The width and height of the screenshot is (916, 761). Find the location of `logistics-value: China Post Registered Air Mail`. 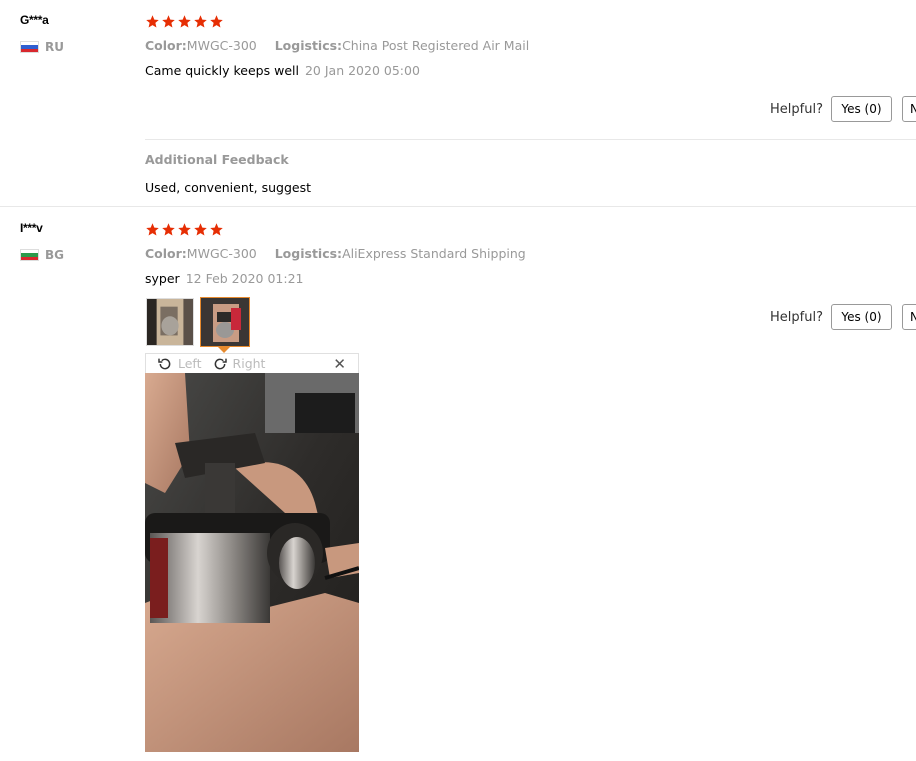

logistics-value: China Post Registered Air Mail is located at coordinates (436, 45).